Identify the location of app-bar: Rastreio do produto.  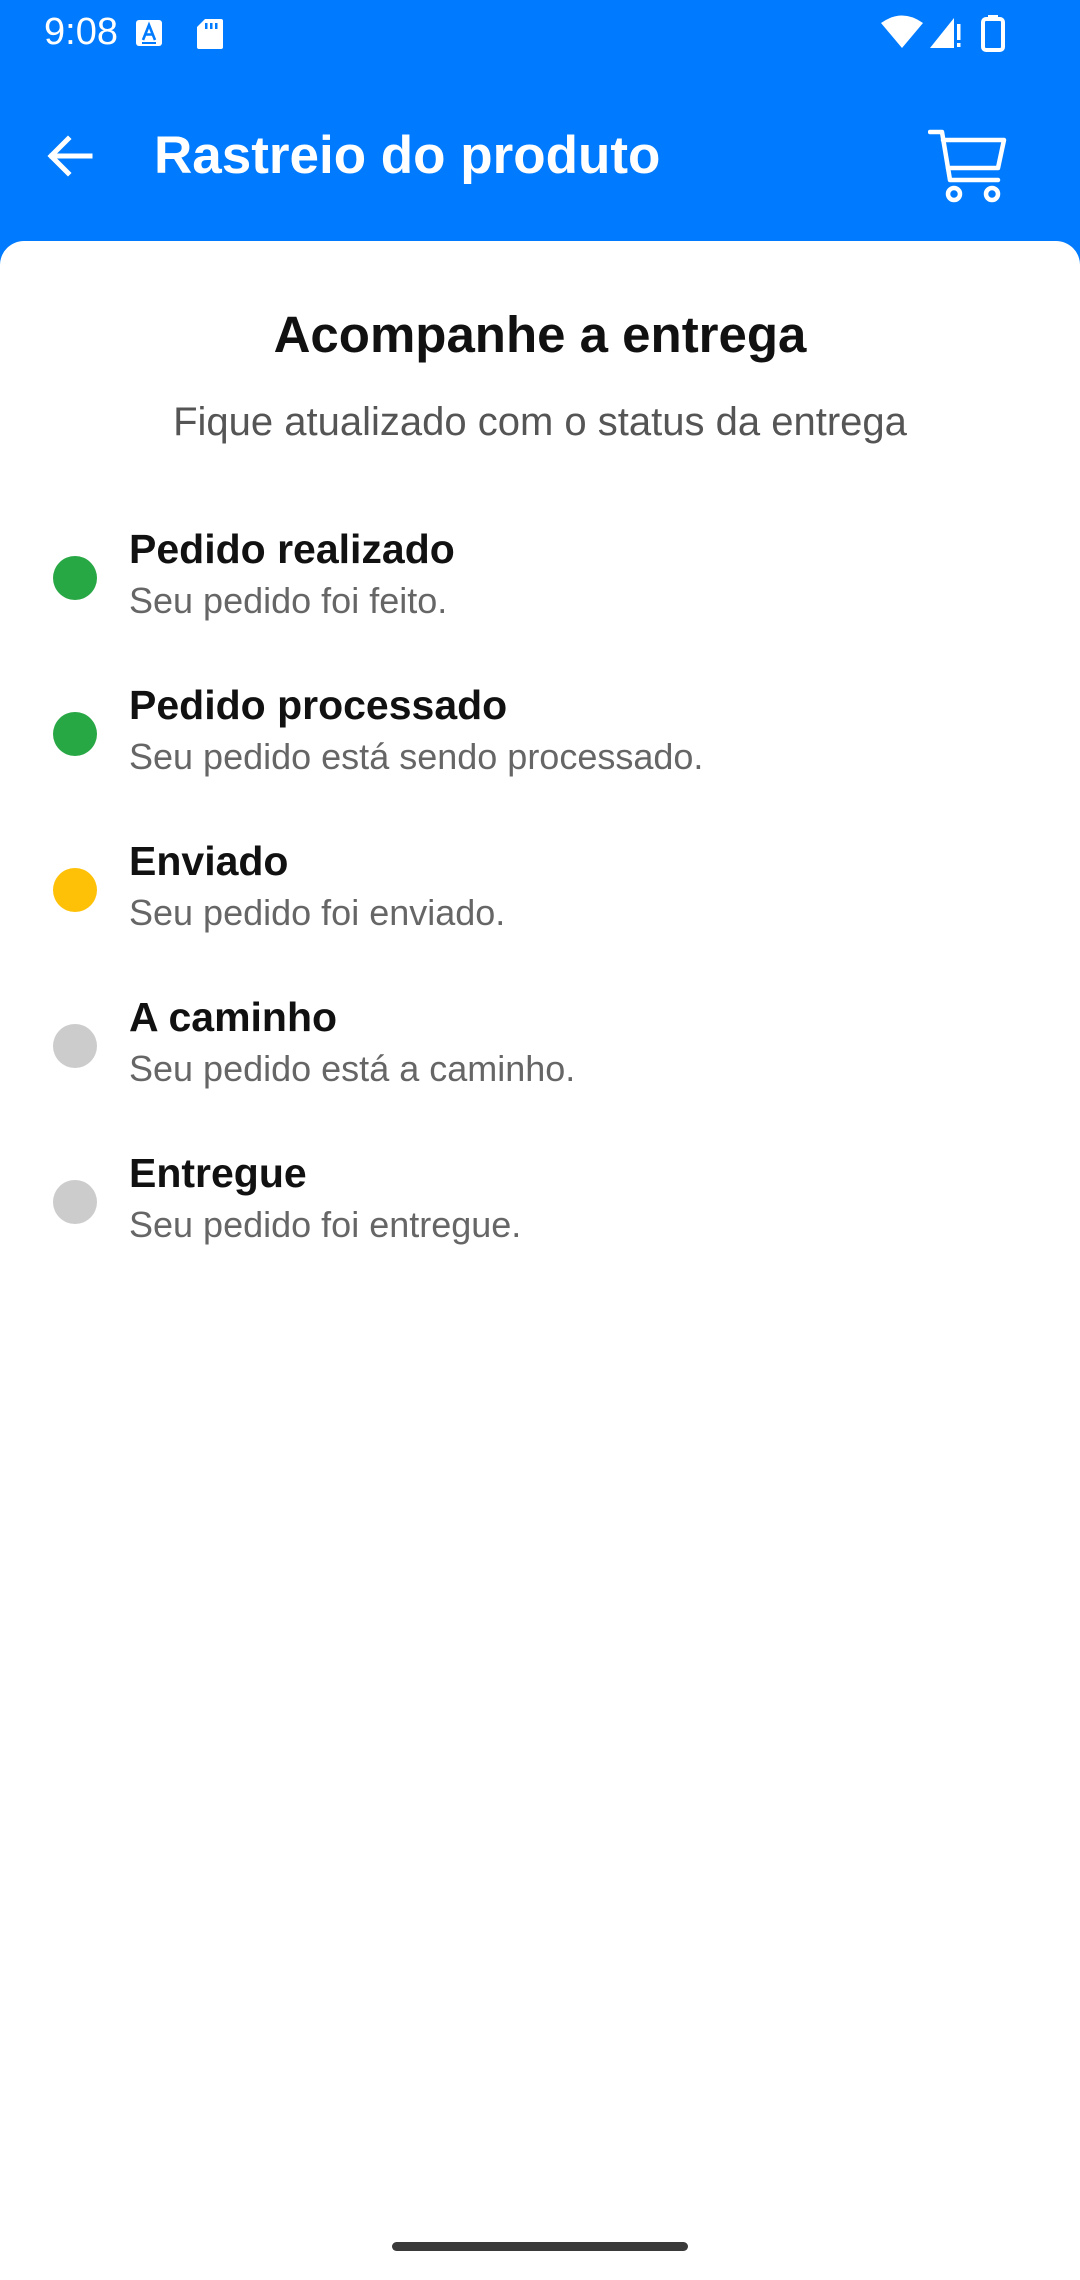
(540, 153).